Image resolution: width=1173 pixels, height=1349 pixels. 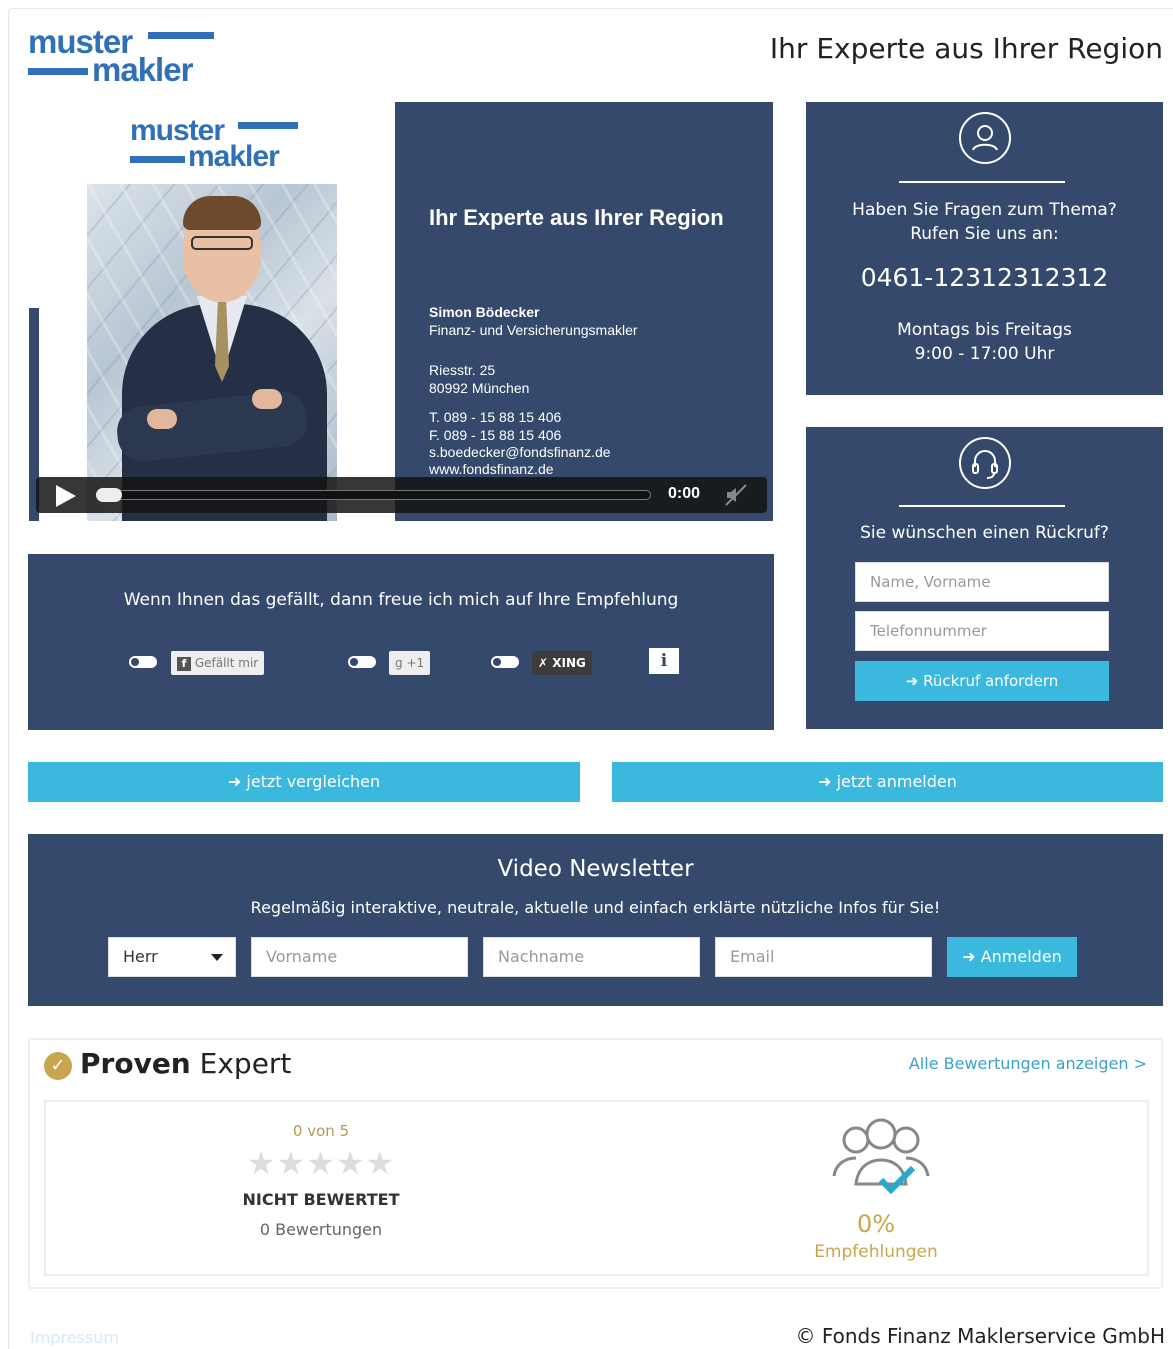 I want to click on gplus-button: g +1, so click(x=410, y=663).